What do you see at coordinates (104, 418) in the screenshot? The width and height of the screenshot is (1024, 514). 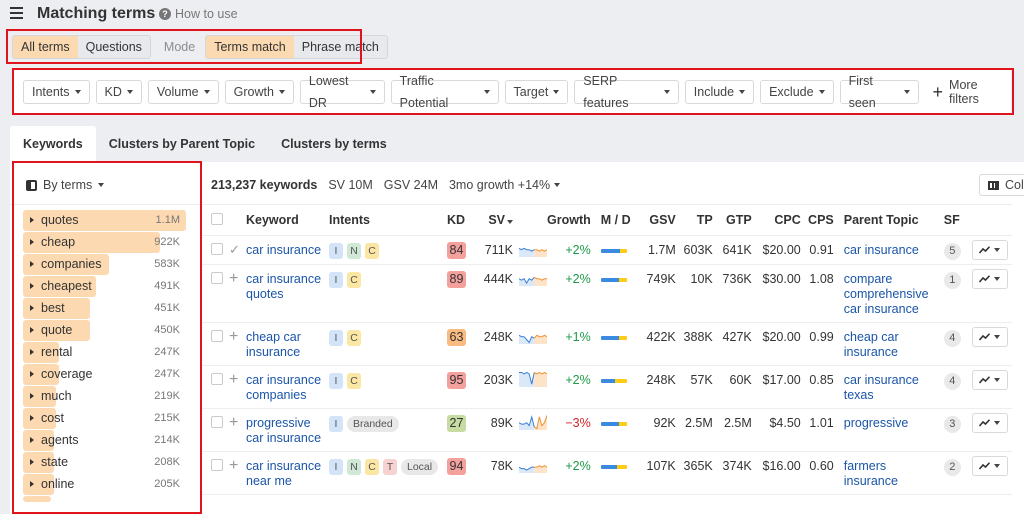 I see `term-item: cost 215K` at bounding box center [104, 418].